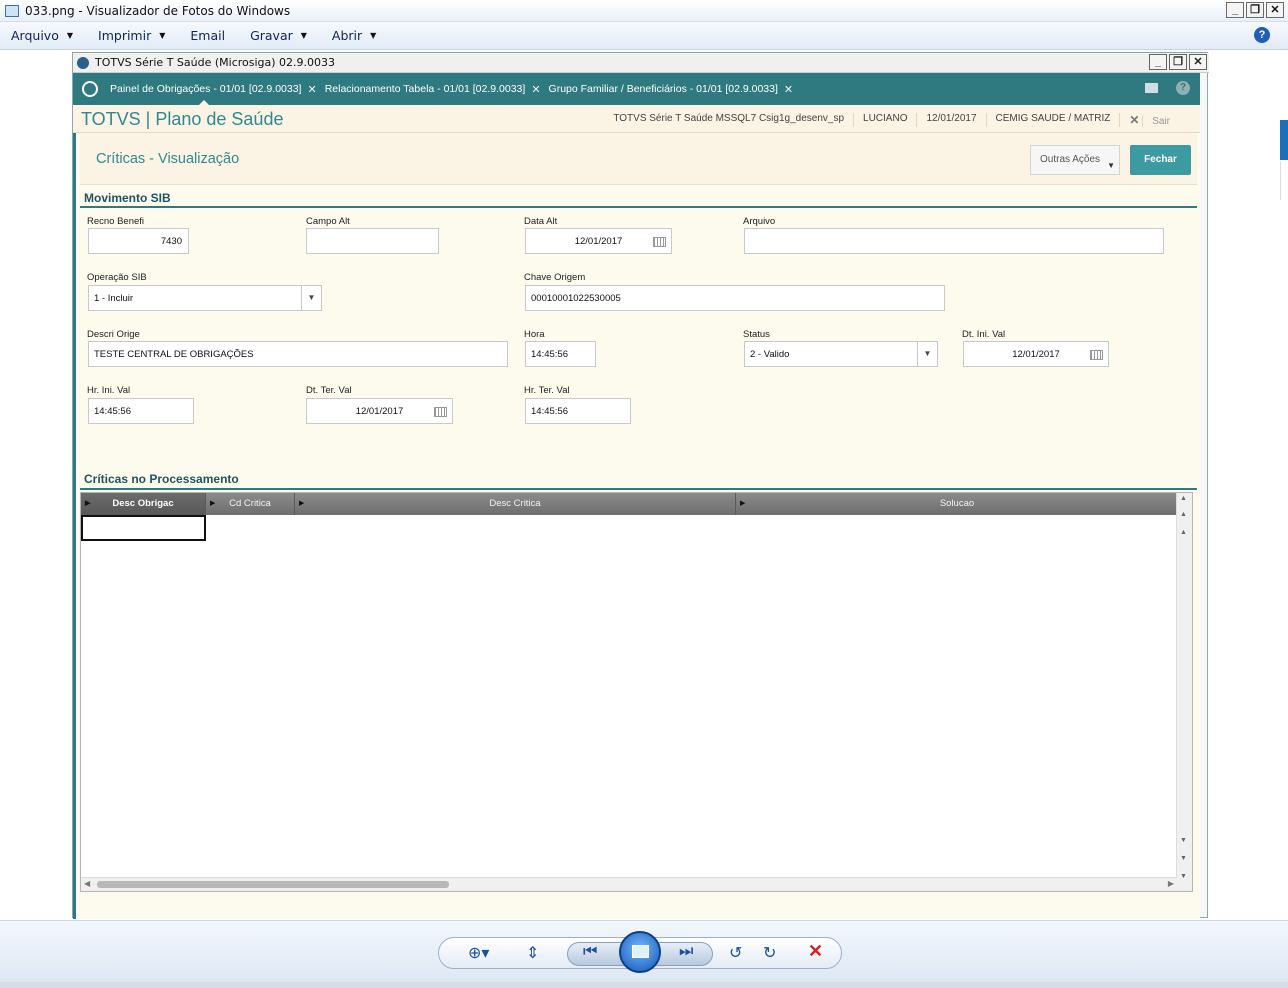 This screenshot has height=988, width=1288. What do you see at coordinates (127, 198) in the screenshot?
I see `section-title-movimento: Movimento SIB` at bounding box center [127, 198].